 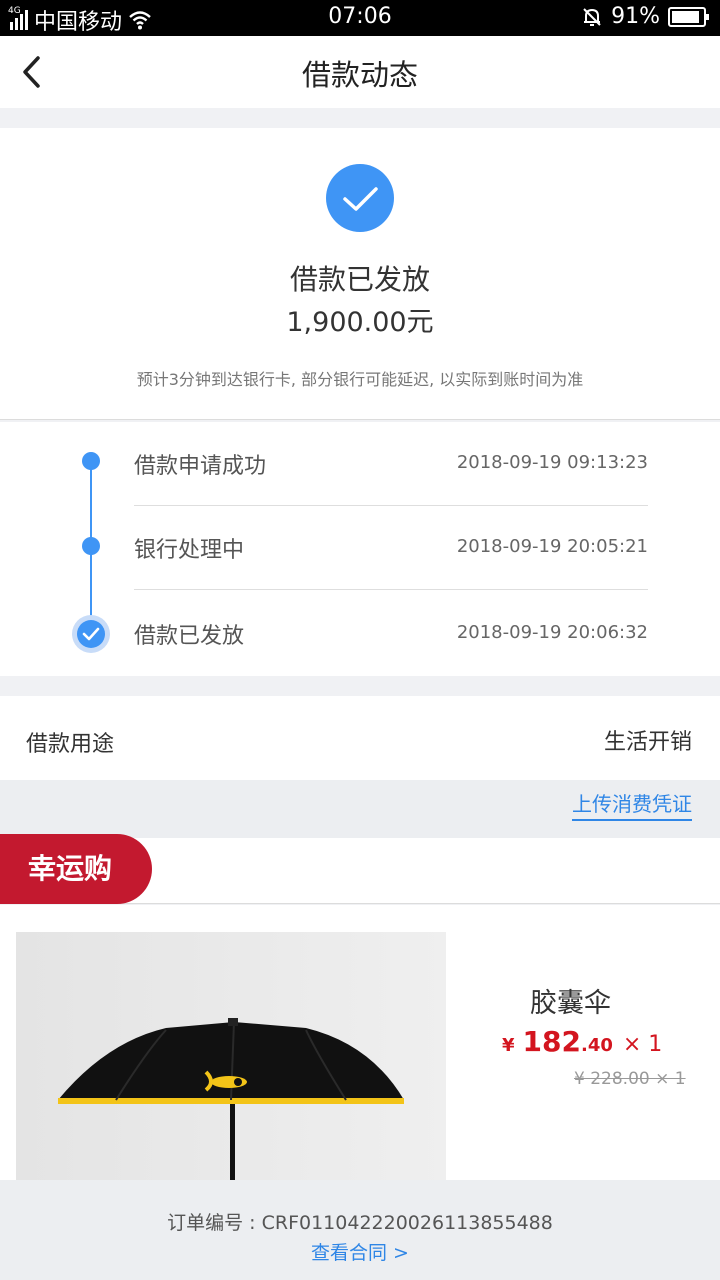 I want to click on lucky-buy-tag: 幸运购, so click(x=76, y=869).